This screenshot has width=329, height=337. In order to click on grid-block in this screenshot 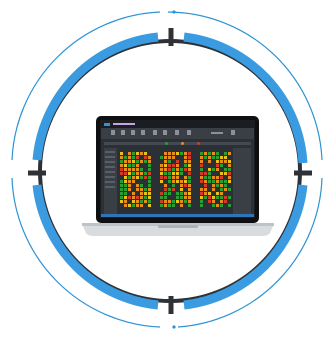, I will do `click(216, 181)`.